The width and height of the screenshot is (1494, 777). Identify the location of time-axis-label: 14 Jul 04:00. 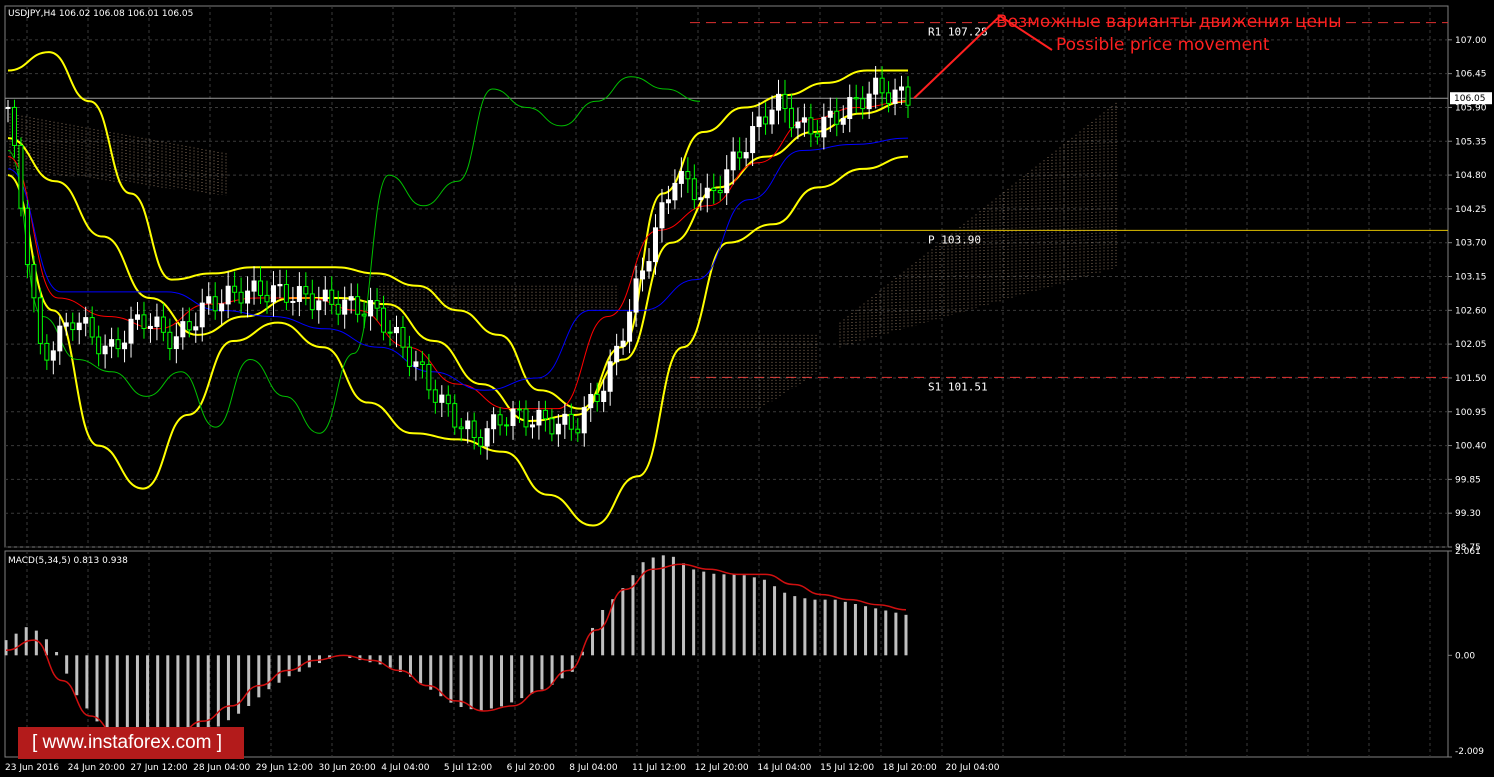
(784, 768).